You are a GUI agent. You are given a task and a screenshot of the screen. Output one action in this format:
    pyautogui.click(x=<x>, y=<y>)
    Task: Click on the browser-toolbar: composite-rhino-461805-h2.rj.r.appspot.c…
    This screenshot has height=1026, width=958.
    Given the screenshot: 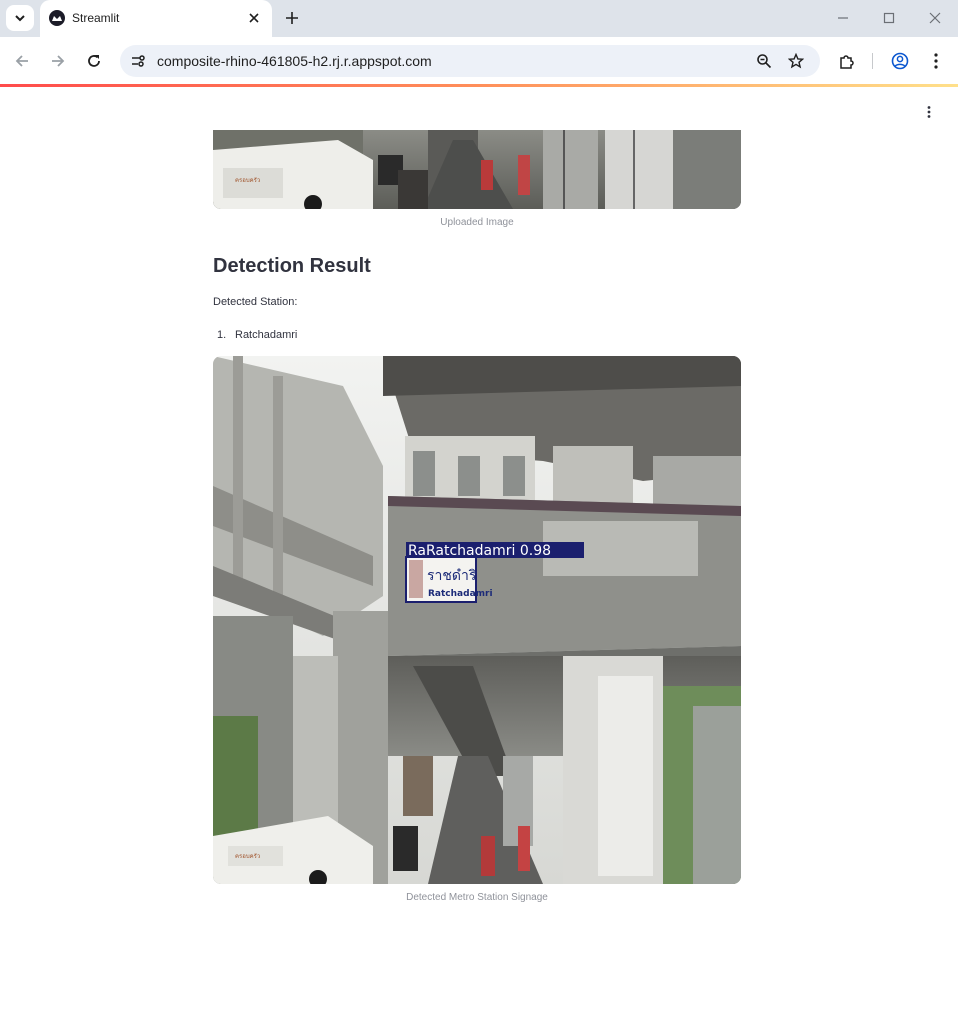 What is the action you would take?
    pyautogui.click(x=479, y=60)
    